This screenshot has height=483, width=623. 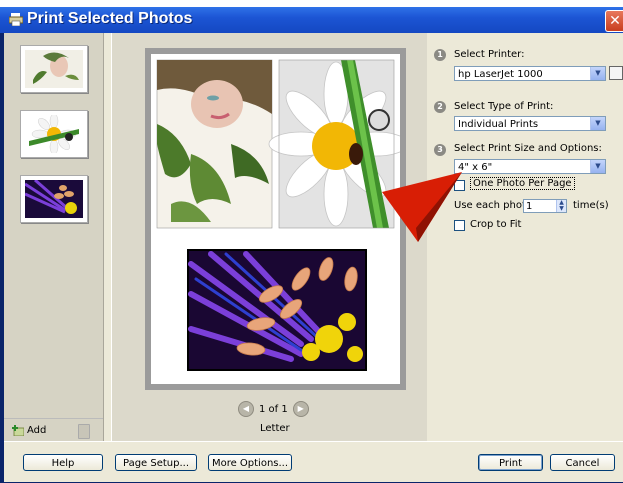 I want to click on photo-list-panel: Add, so click(x=54, y=237).